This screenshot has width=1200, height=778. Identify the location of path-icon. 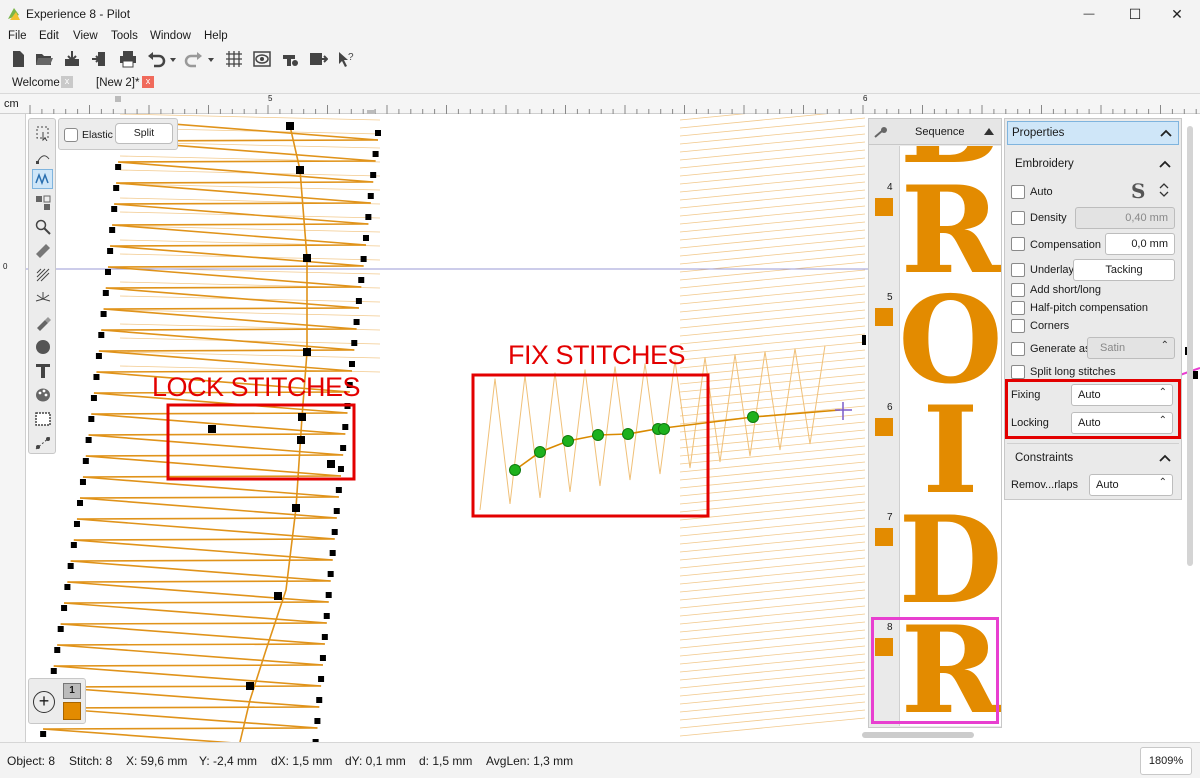
(42, 443).